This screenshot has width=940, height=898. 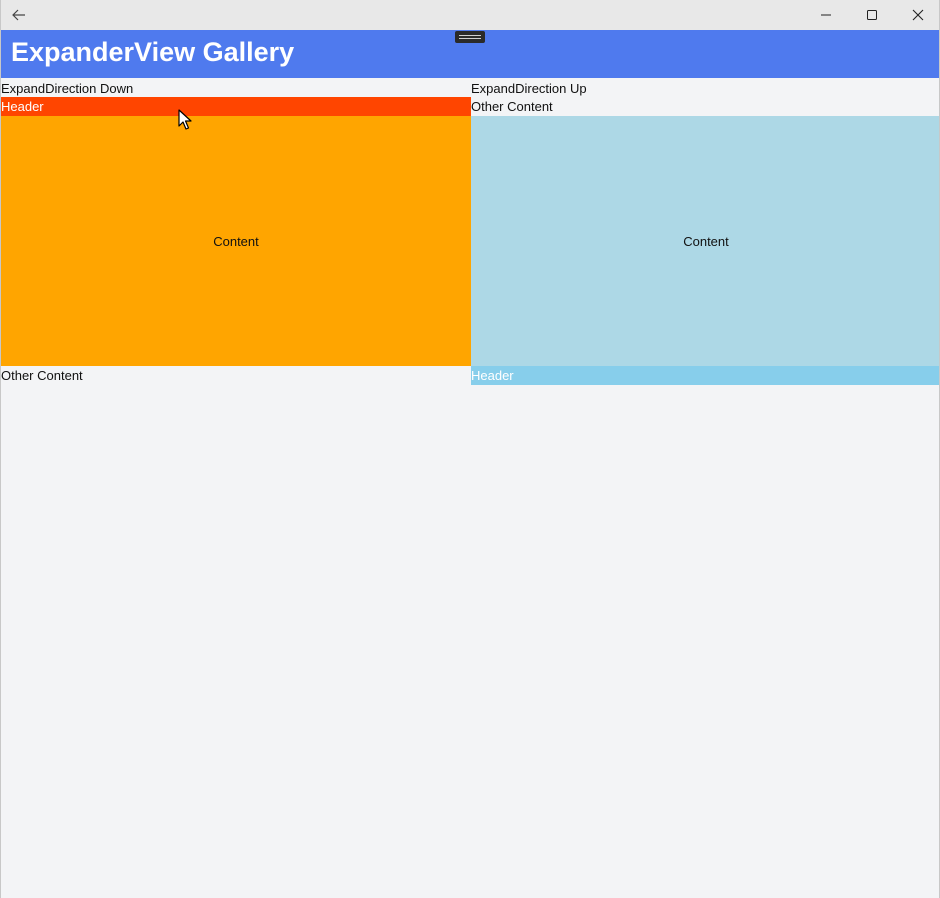 I want to click on back-button, so click(x=19, y=15).